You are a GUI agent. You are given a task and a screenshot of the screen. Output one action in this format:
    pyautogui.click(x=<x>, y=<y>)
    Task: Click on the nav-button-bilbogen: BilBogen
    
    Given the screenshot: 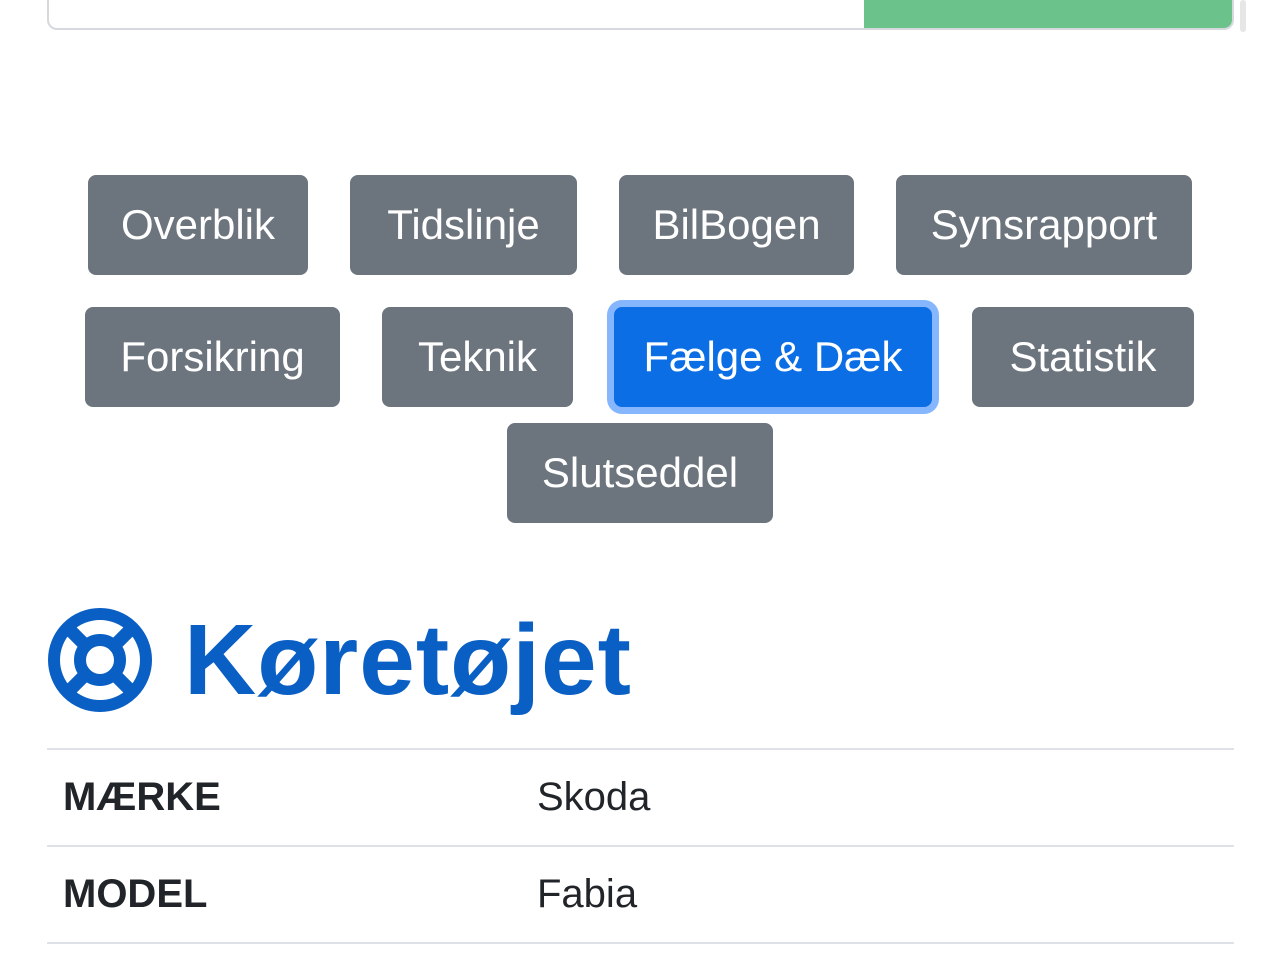 What is the action you would take?
    pyautogui.click(x=736, y=225)
    